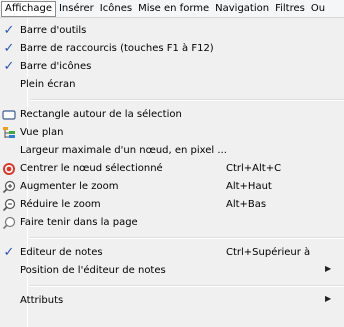 This screenshot has width=344, height=327. What do you see at coordinates (9, 187) in the screenshot?
I see `zoom-in-icon` at bounding box center [9, 187].